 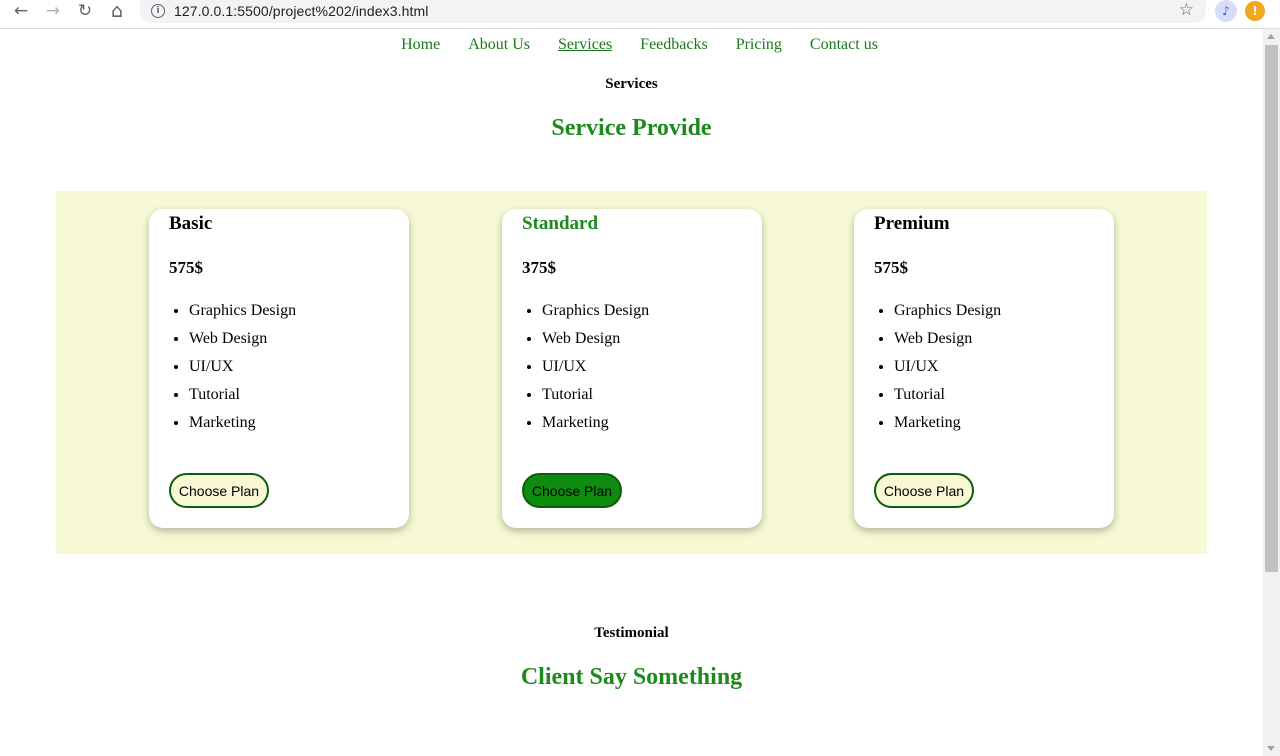 I want to click on nav-contact-us: Contact us, so click(x=844, y=45).